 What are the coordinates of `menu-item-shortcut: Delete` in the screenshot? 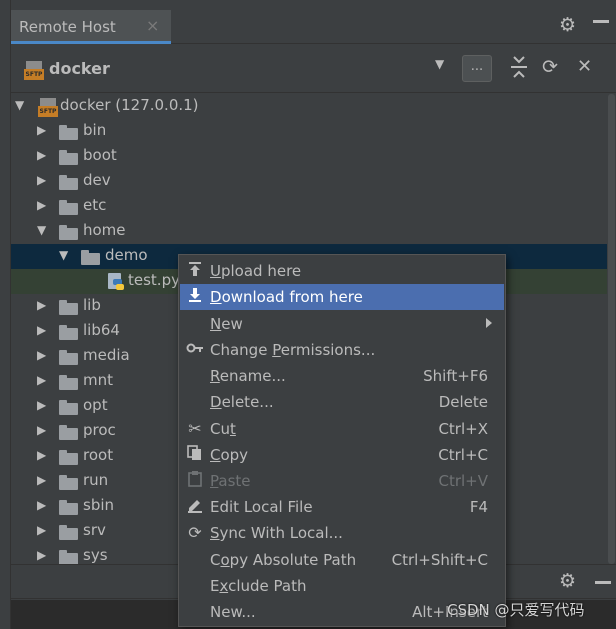 It's located at (463, 402).